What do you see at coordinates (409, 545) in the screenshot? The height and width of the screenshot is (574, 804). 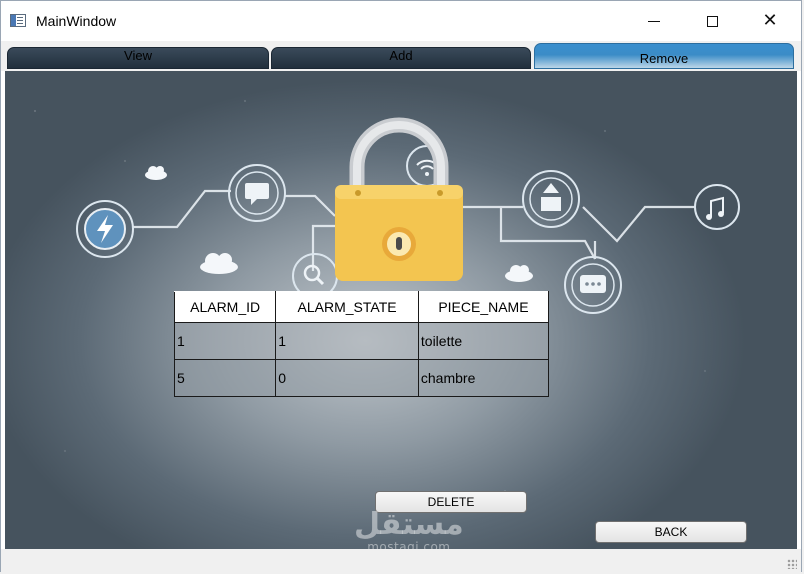 I see `watermark-latin: mostaqi.com` at bounding box center [409, 545].